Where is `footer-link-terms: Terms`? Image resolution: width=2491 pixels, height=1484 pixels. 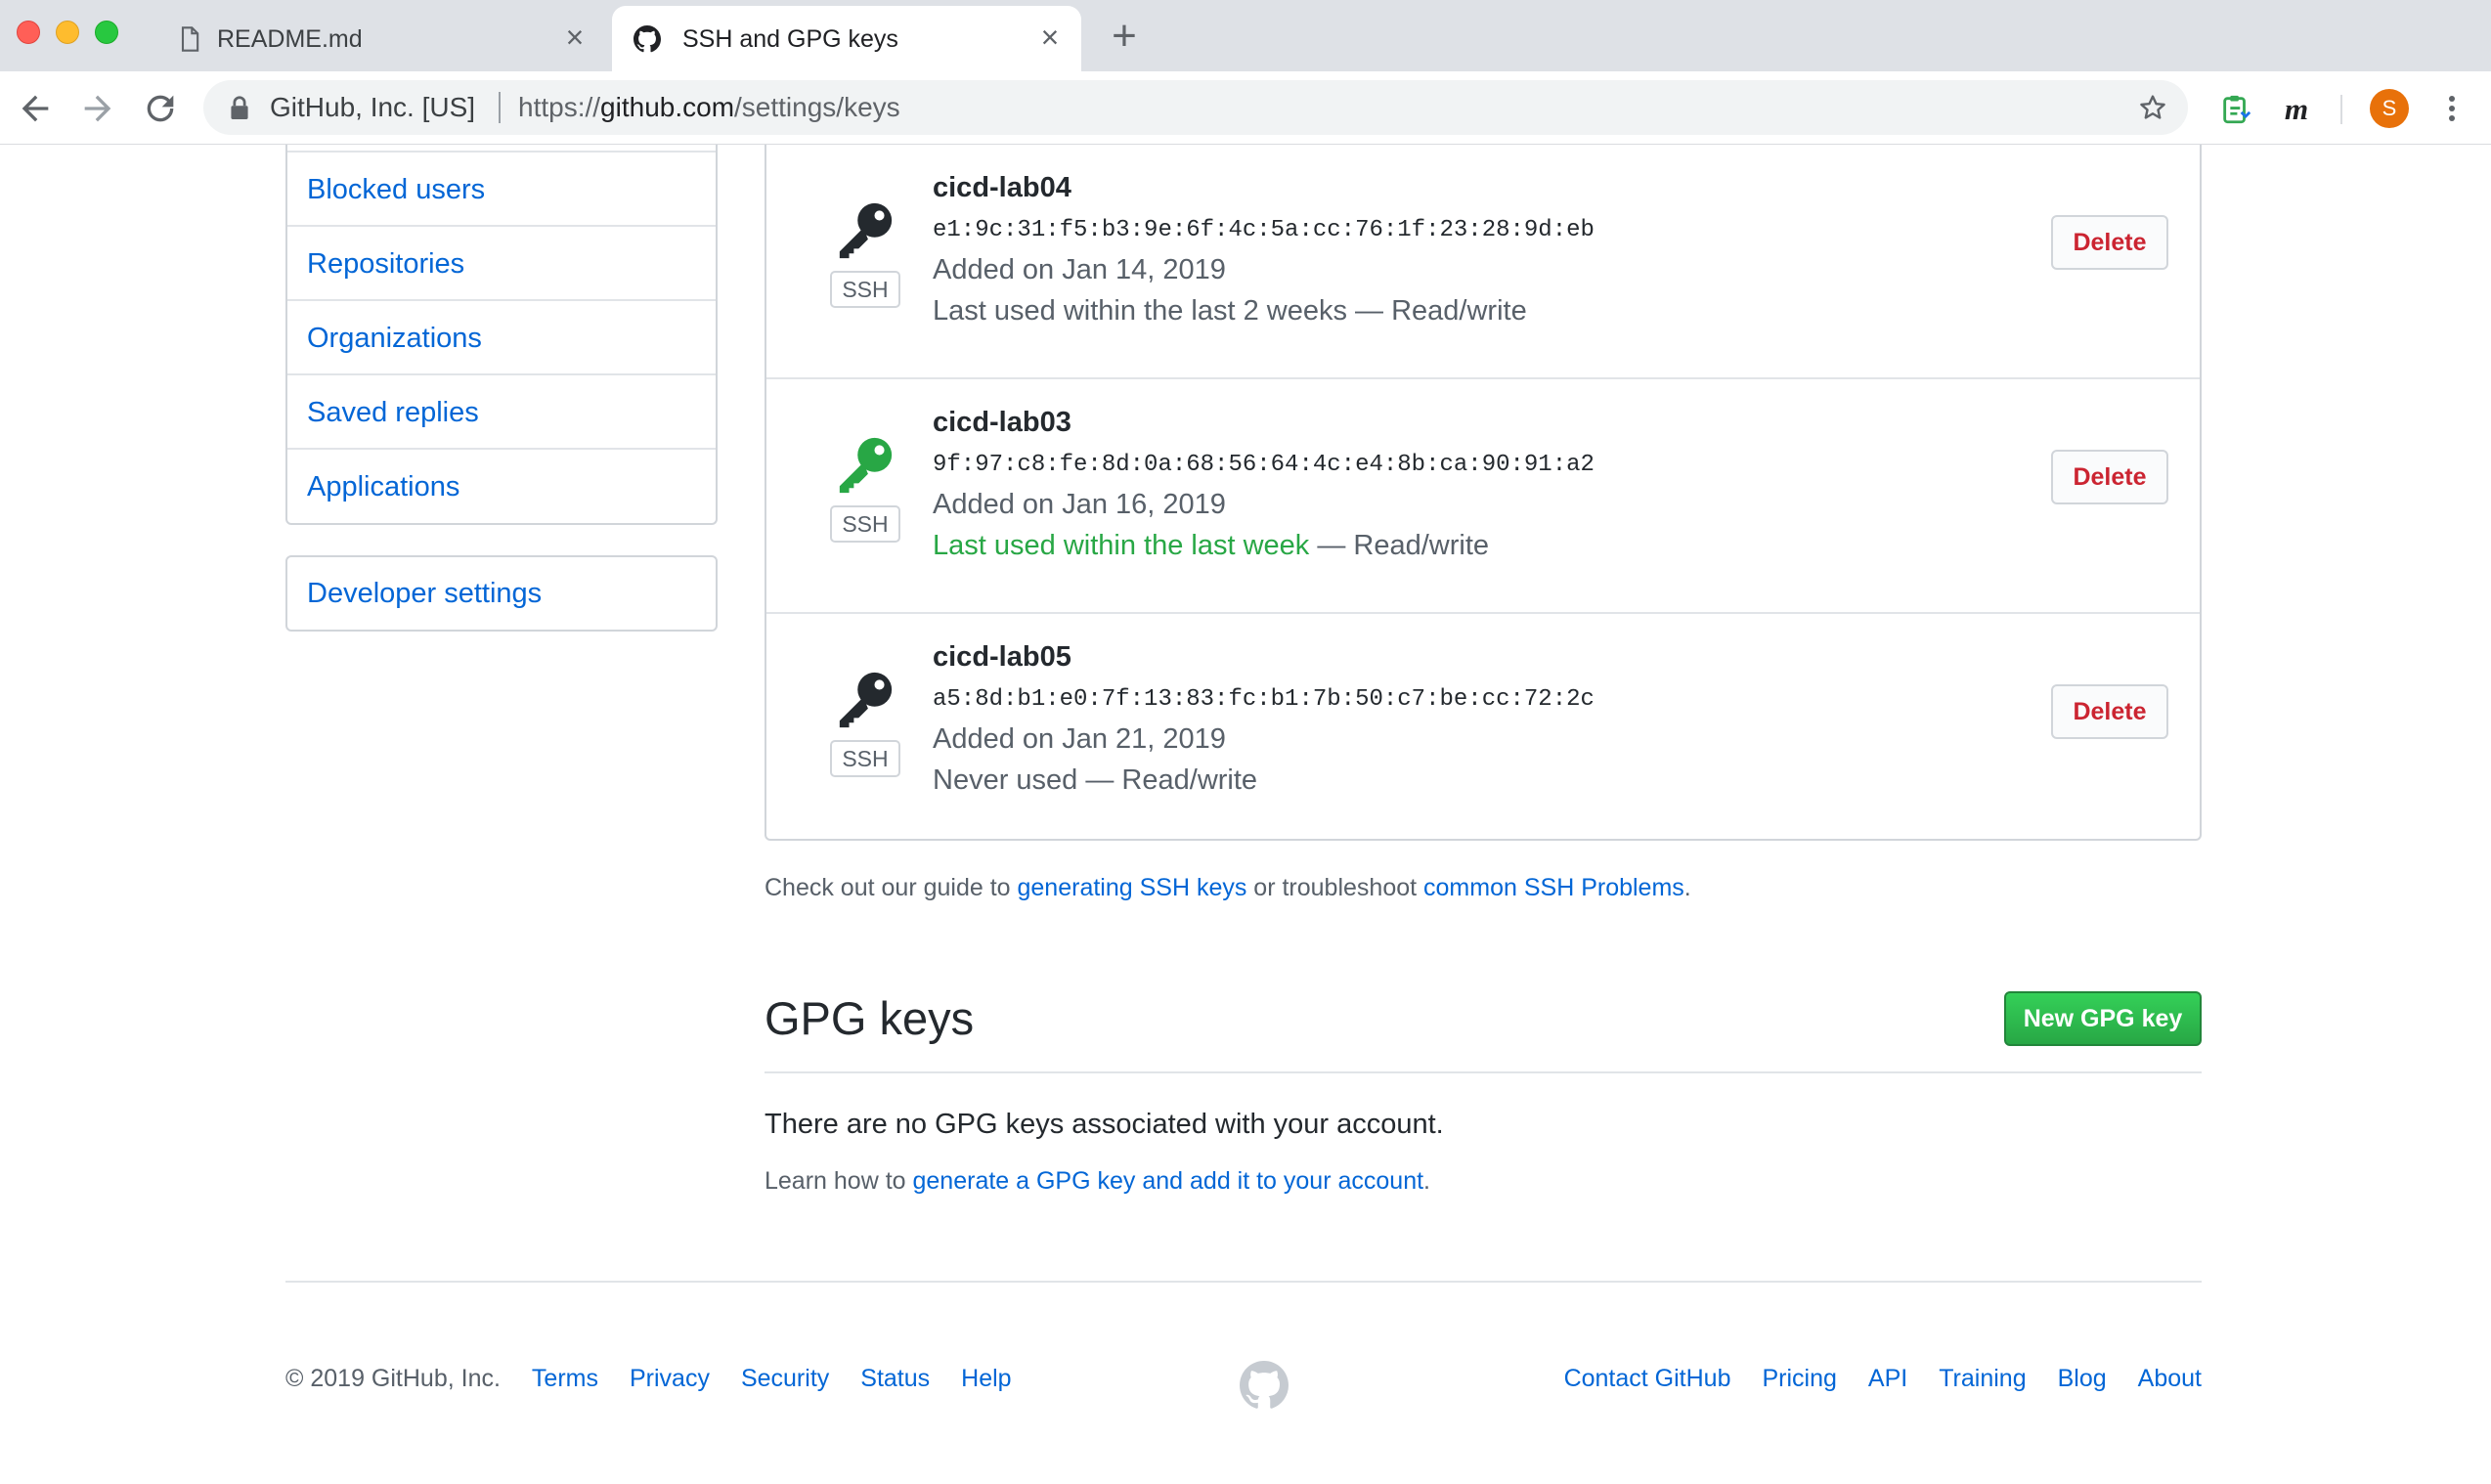 footer-link-terms: Terms is located at coordinates (565, 1379).